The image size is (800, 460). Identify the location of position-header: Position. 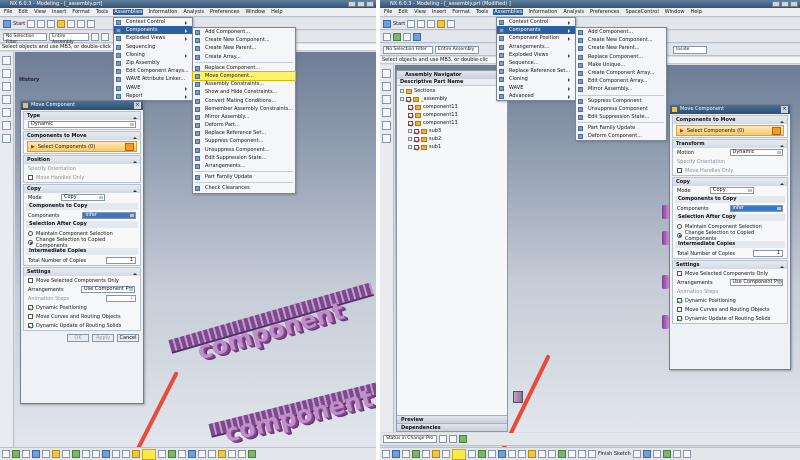
(82, 160).